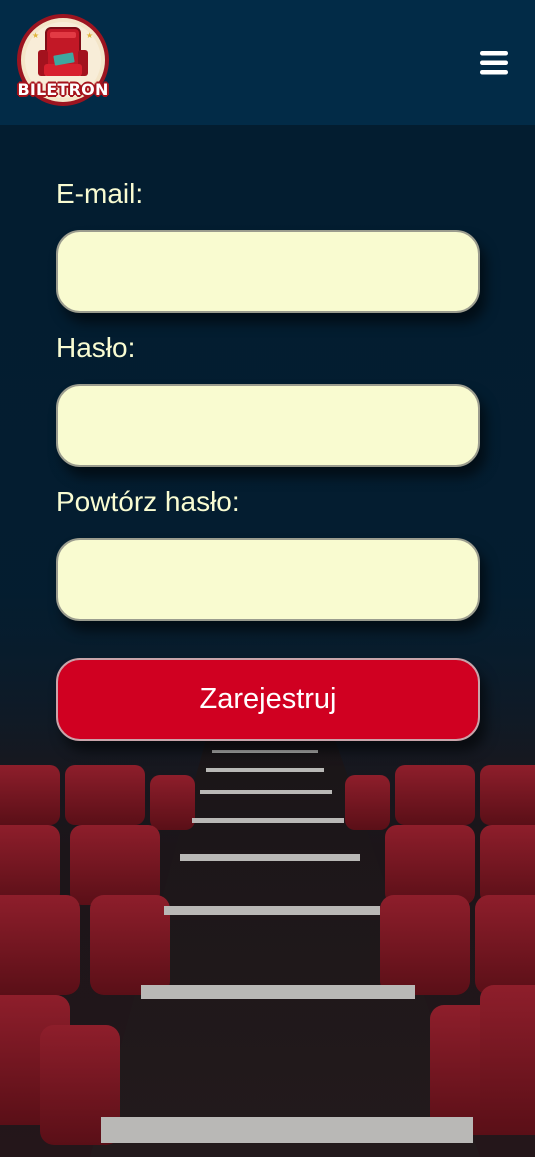 This screenshot has height=1157, width=535. I want to click on repeat-password-field, so click(268, 579).